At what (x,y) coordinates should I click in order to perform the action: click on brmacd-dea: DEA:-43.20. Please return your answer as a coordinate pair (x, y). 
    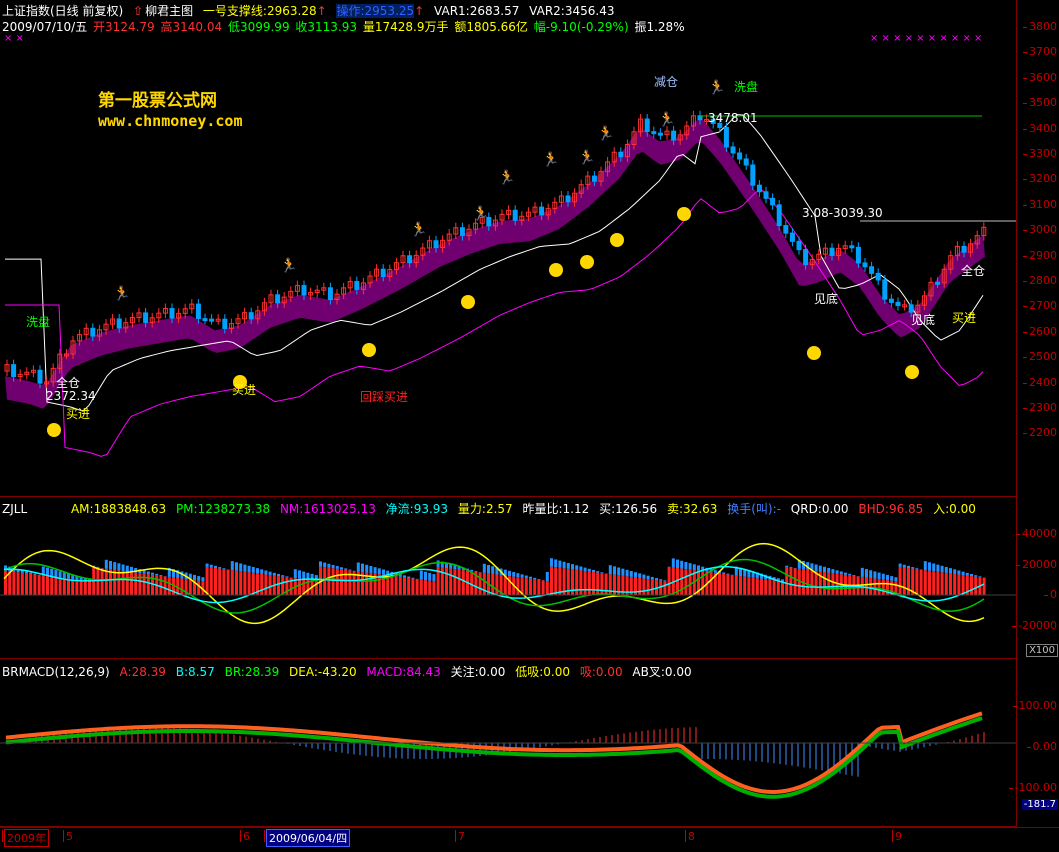
    Looking at the image, I should click on (323, 672).